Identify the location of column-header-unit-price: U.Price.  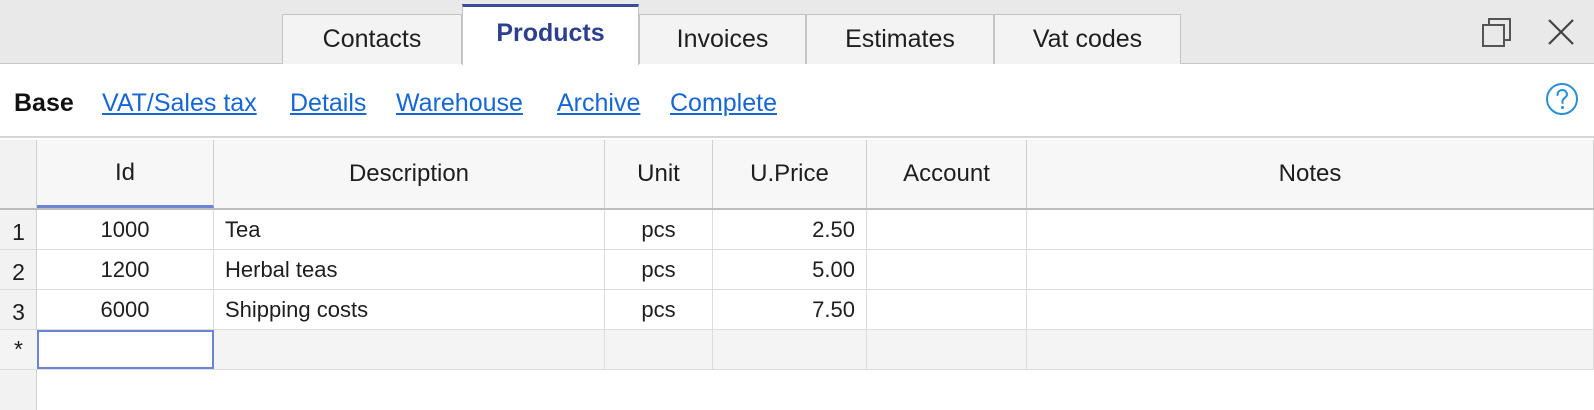
(790, 174).